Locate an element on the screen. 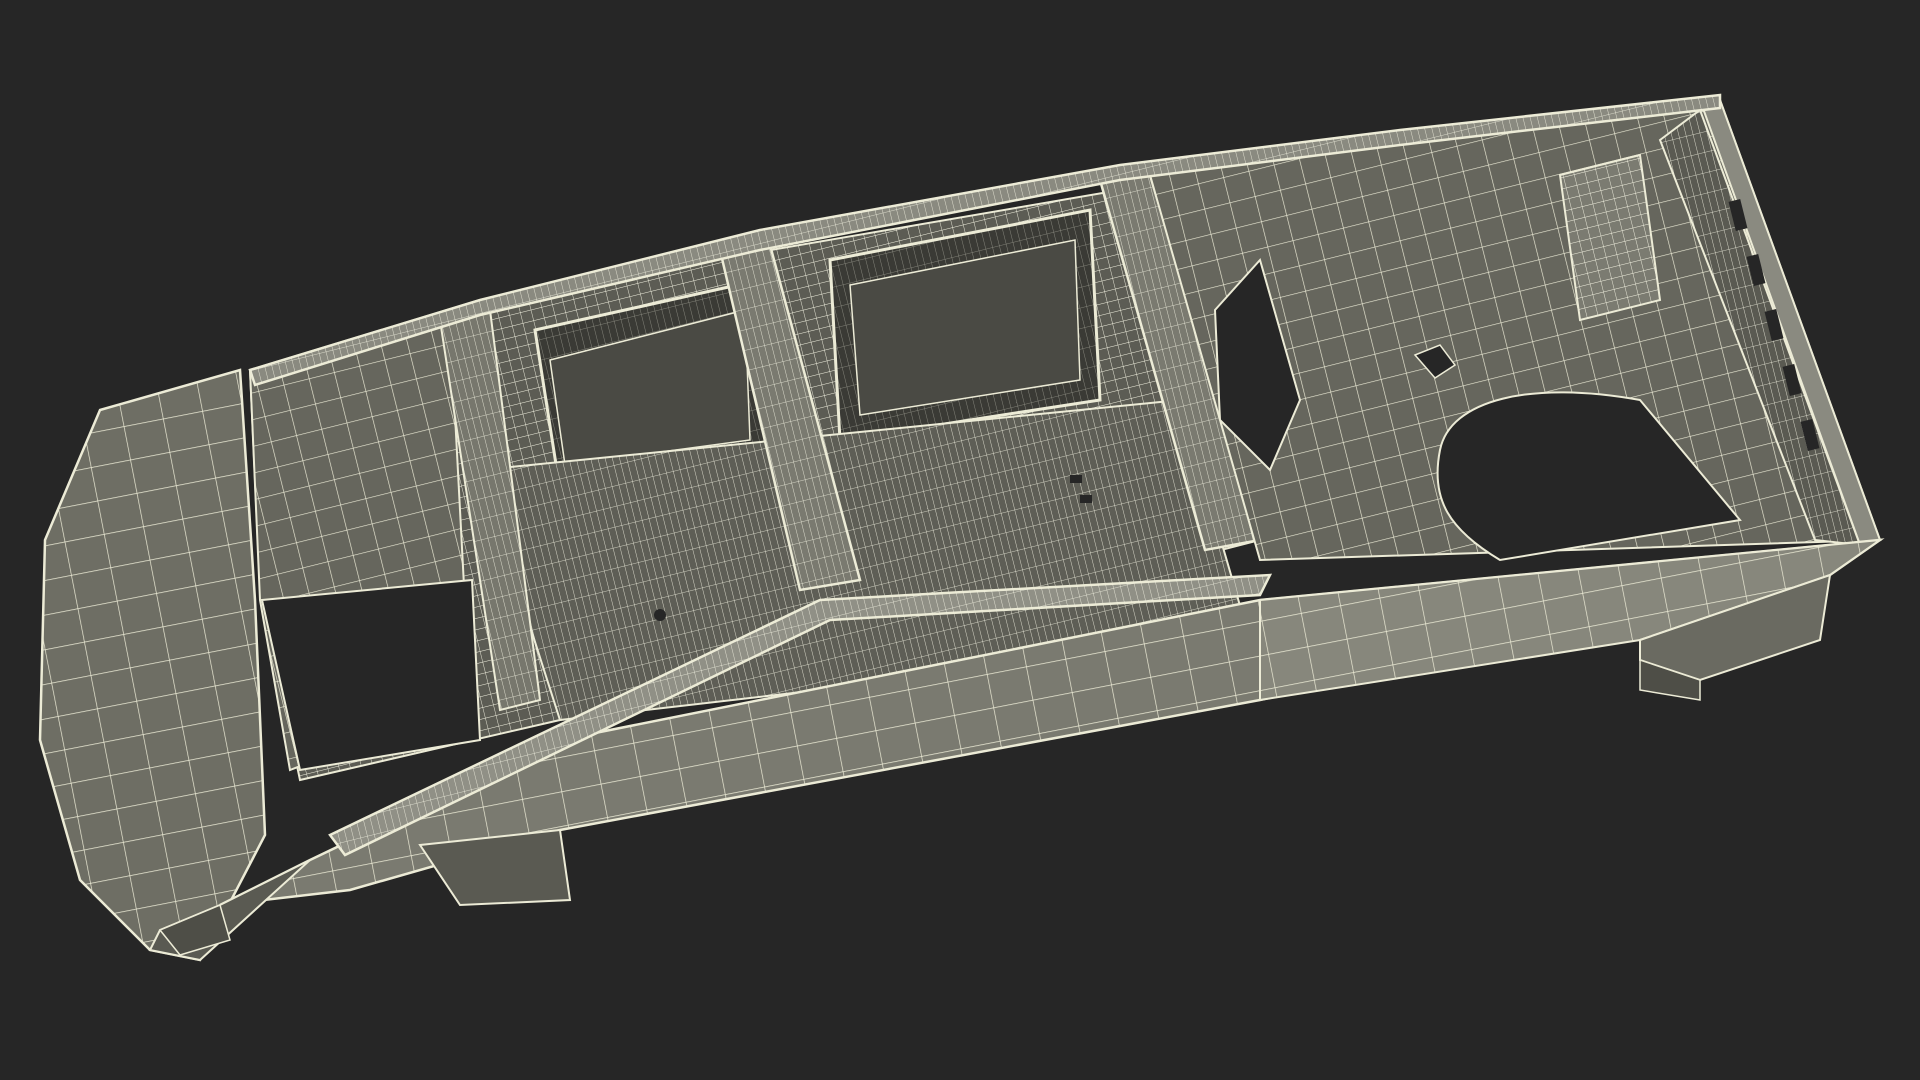 Image resolution: width=1920 pixels, height=1080 pixels. front-compartment is located at coordinates (365, 545).